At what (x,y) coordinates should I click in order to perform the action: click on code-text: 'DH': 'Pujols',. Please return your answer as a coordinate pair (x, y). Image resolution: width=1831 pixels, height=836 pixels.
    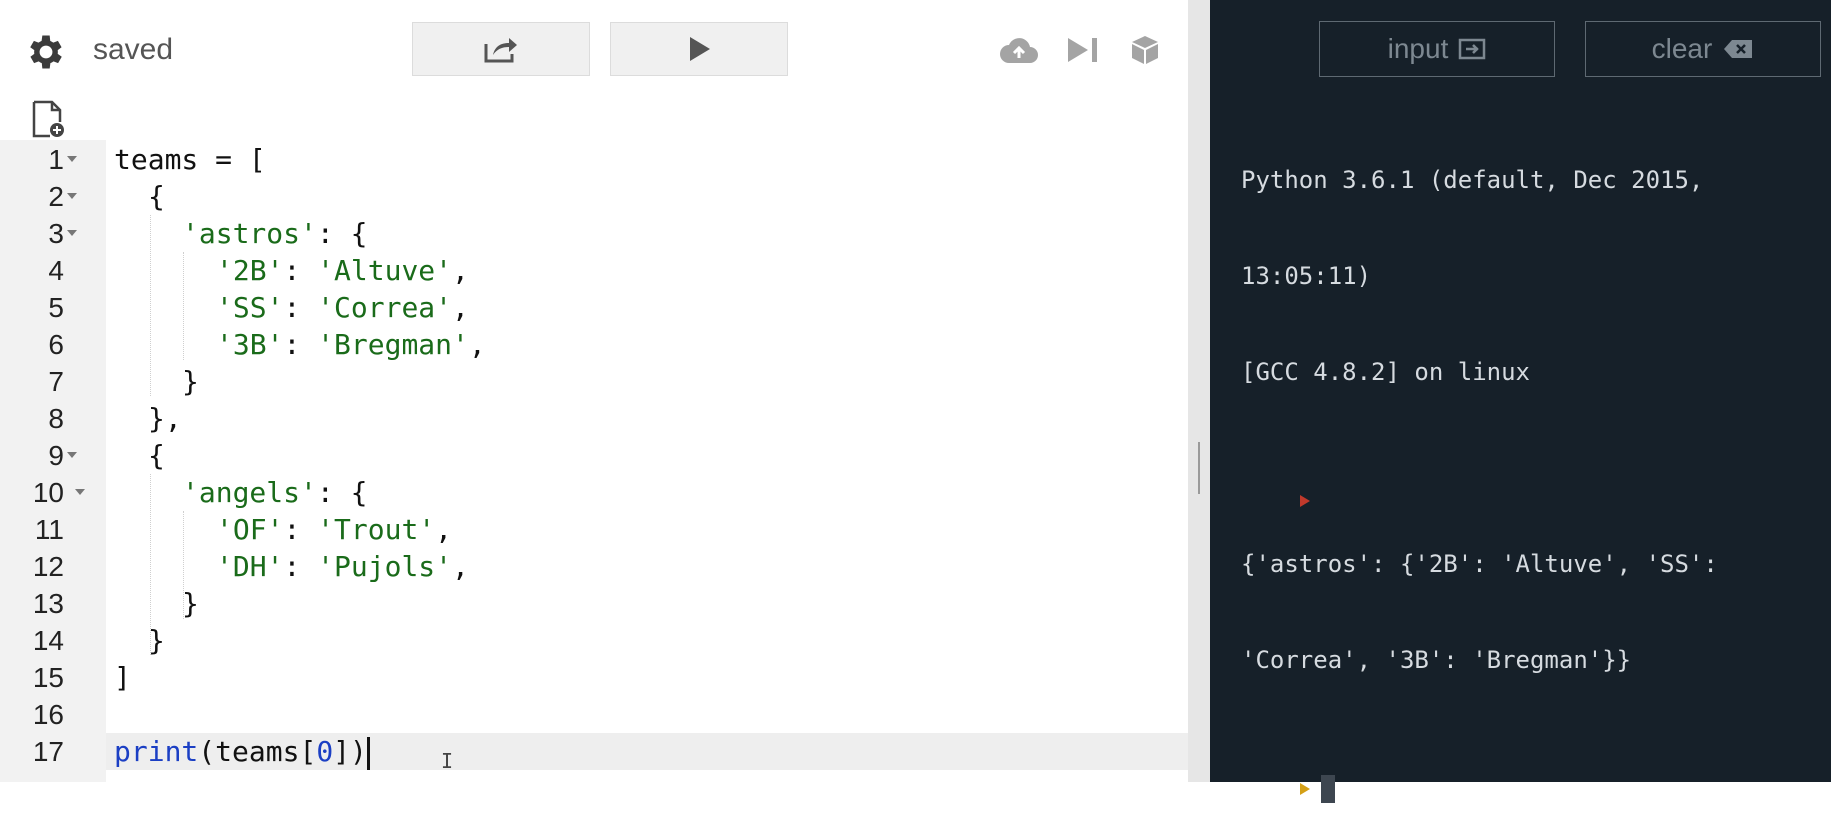
    Looking at the image, I should click on (342, 566).